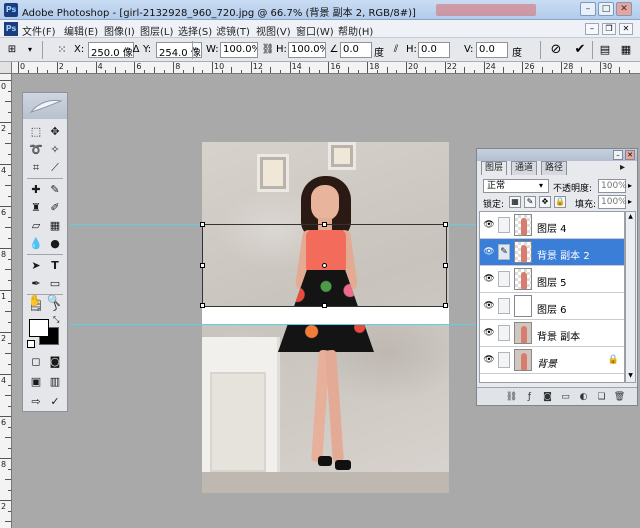  I want to click on hand-tool-icon: ✋, so click(35, 300).